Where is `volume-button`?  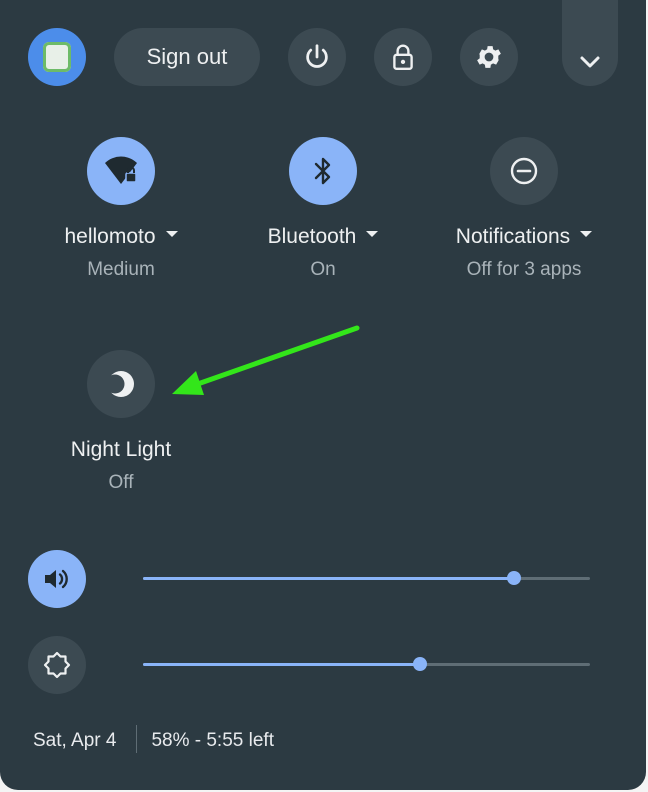 volume-button is located at coordinates (57, 579).